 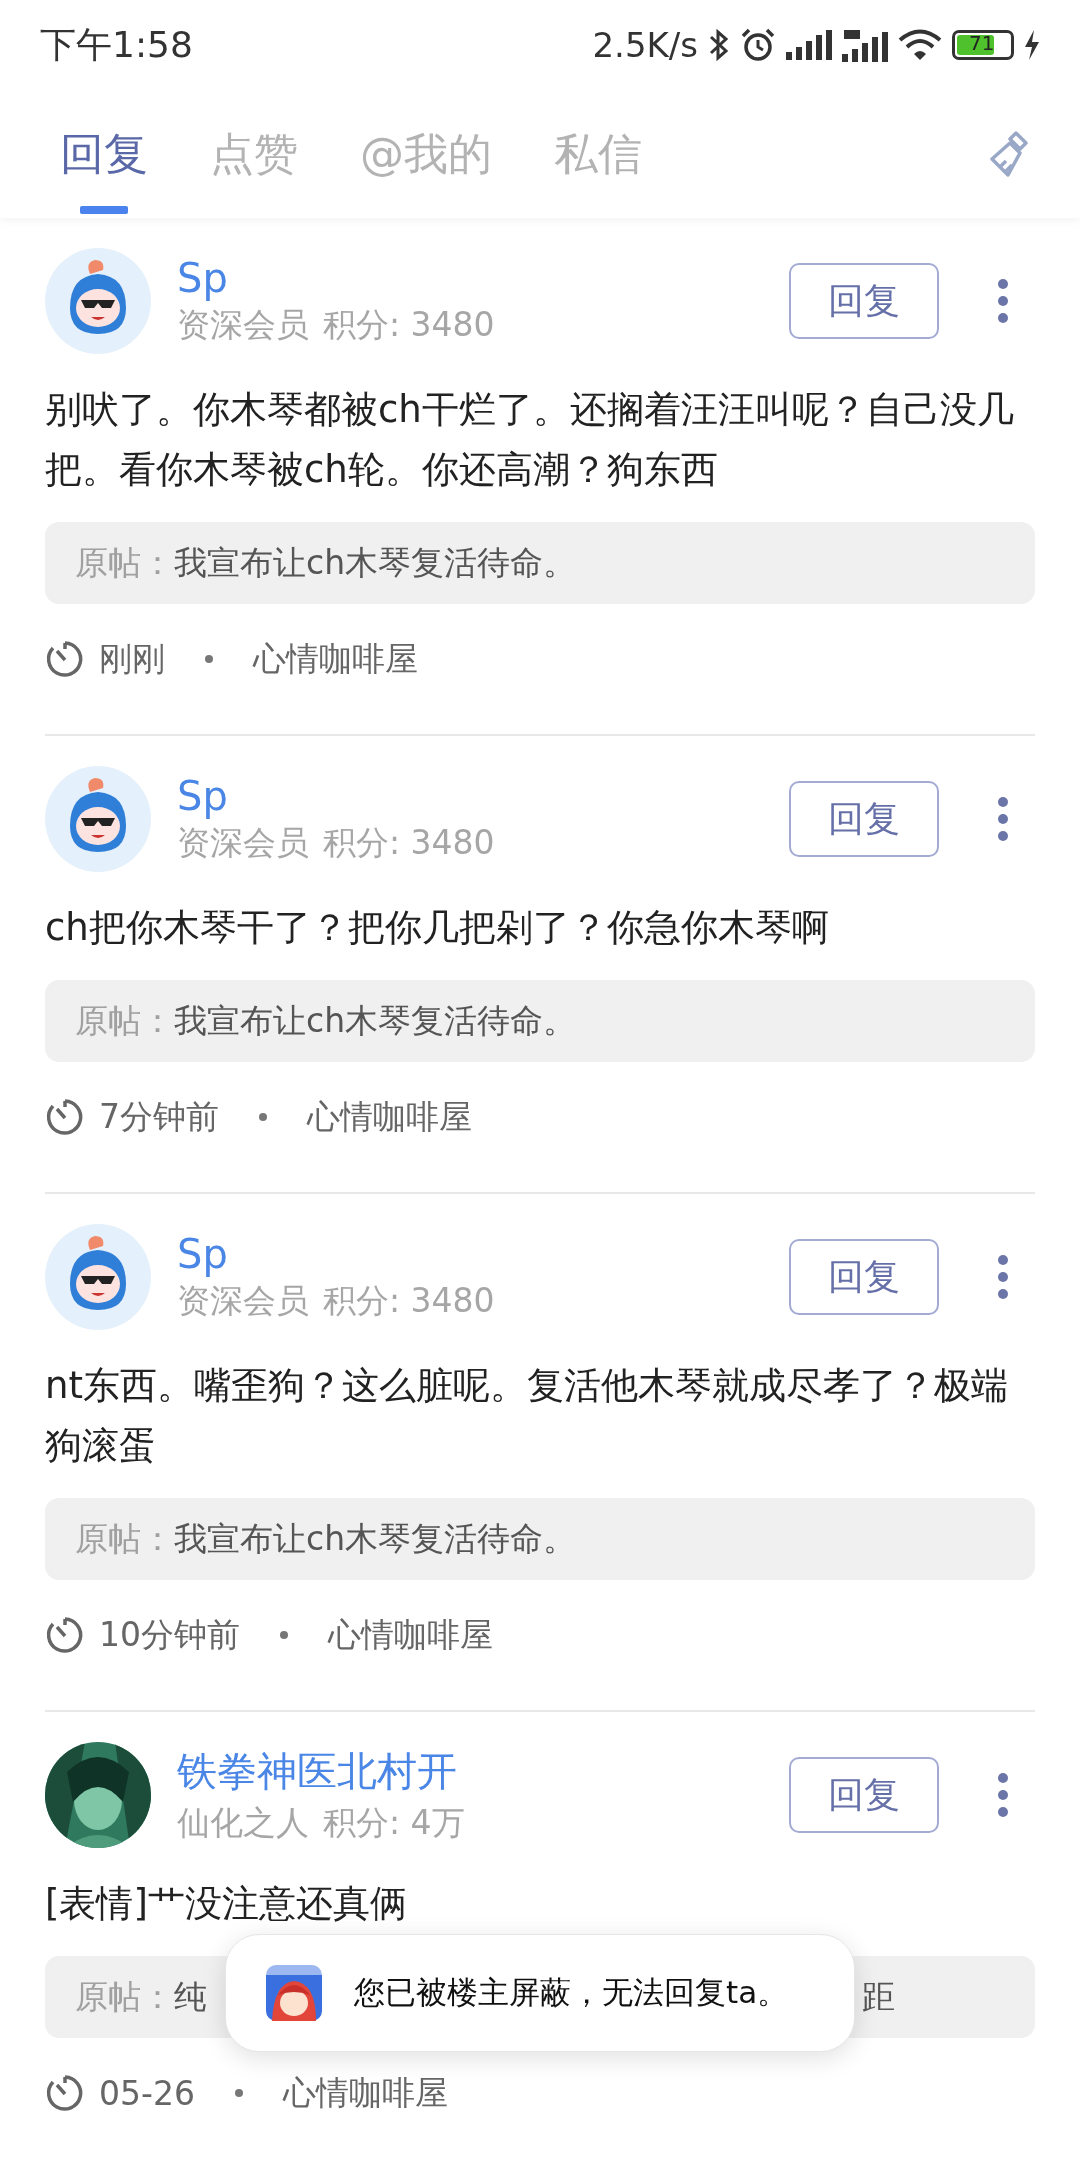 I want to click on charging-icon, so click(x=1032, y=45).